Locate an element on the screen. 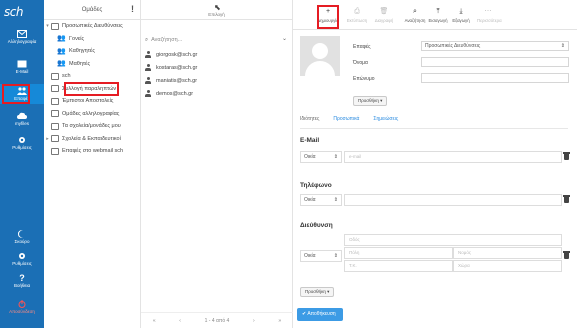 This screenshot has width=577, height=328. add-field-dropdown: Προσθήκη ▾ is located at coordinates (370, 101).